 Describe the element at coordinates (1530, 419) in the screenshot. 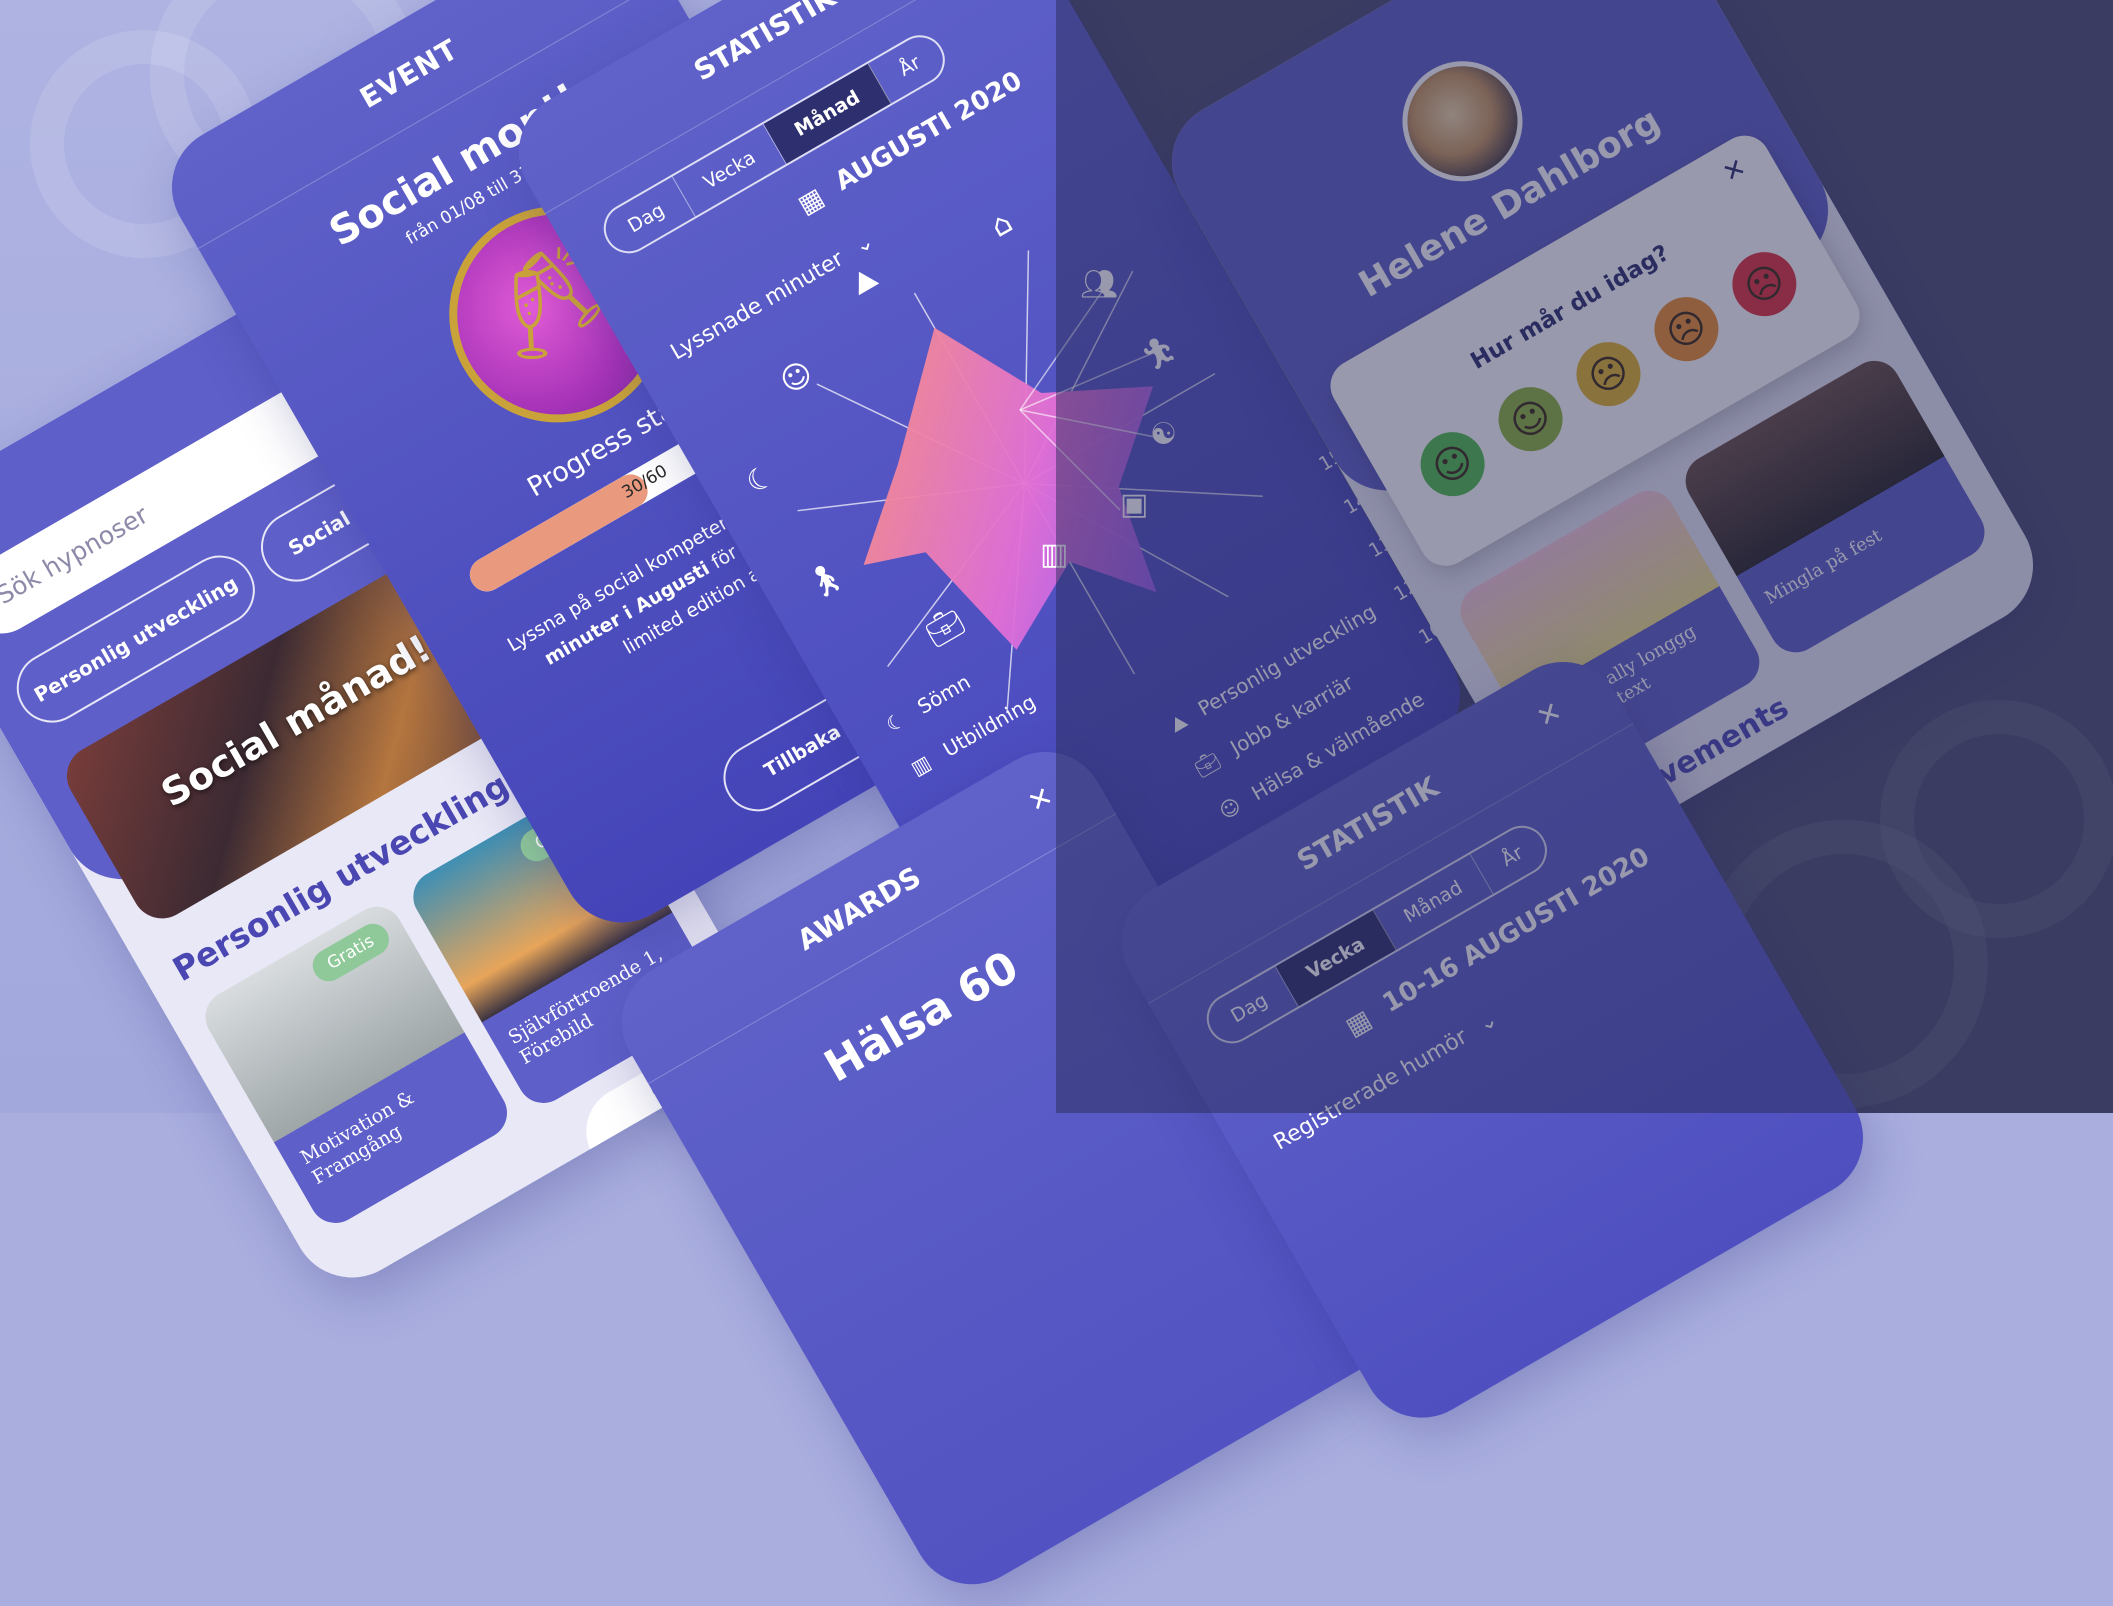

I see `mood-happy-icon: ☺` at that location.